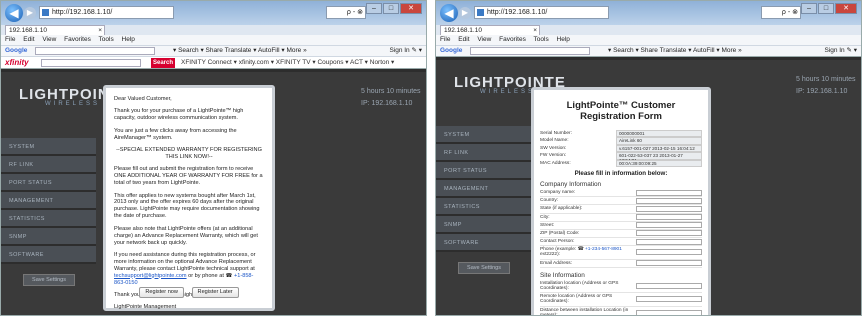  Describe the element at coordinates (558, 192) in the screenshot. I see `field-label: Company name:` at that location.